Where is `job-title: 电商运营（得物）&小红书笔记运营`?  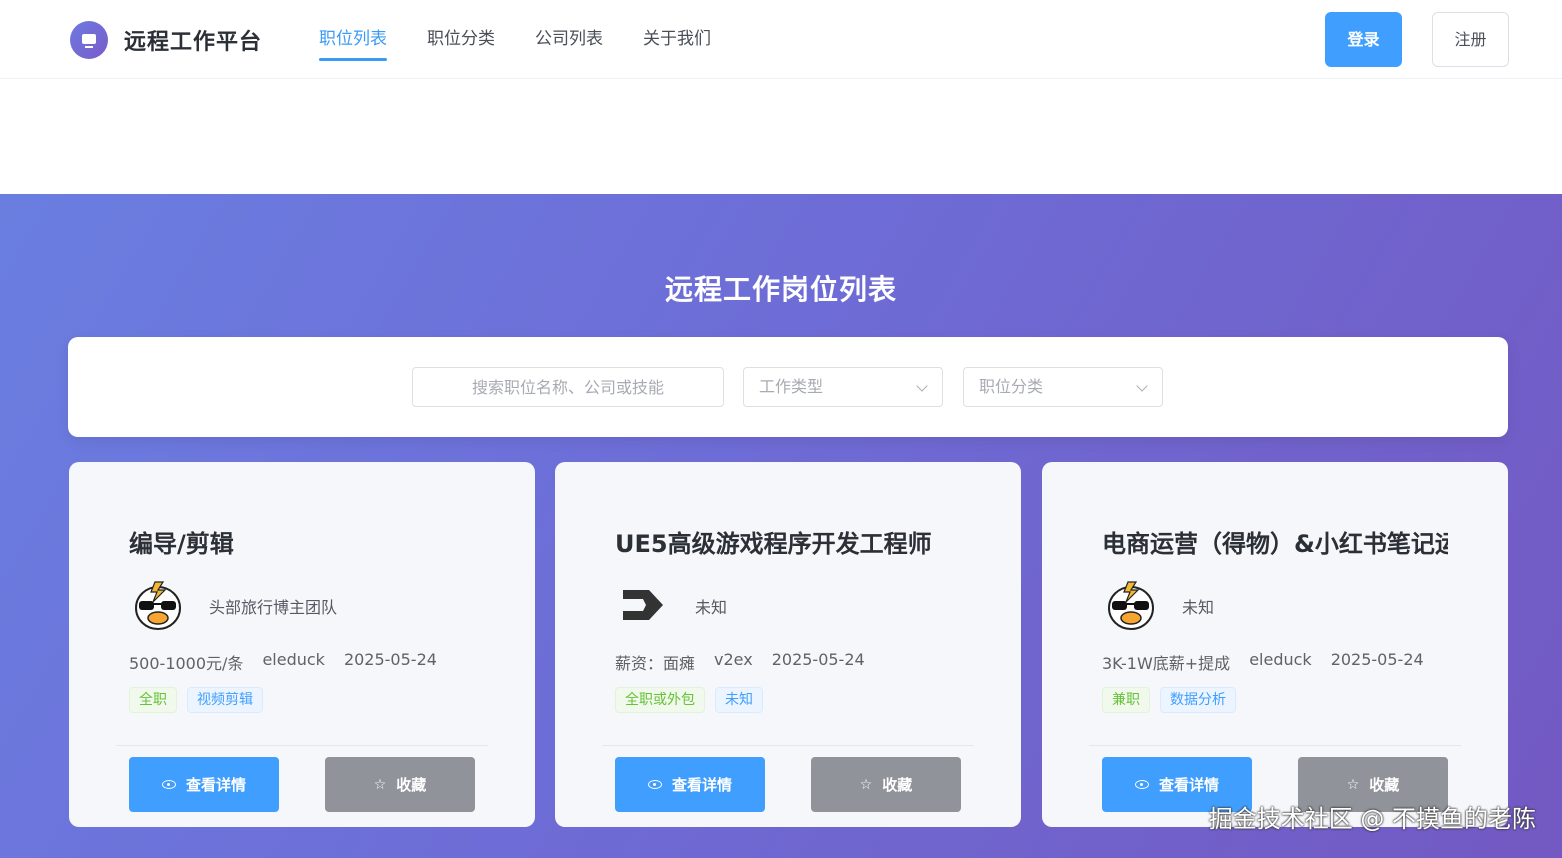
job-title: 电商运营（得物）&小红书笔记运营 is located at coordinates (1275, 541).